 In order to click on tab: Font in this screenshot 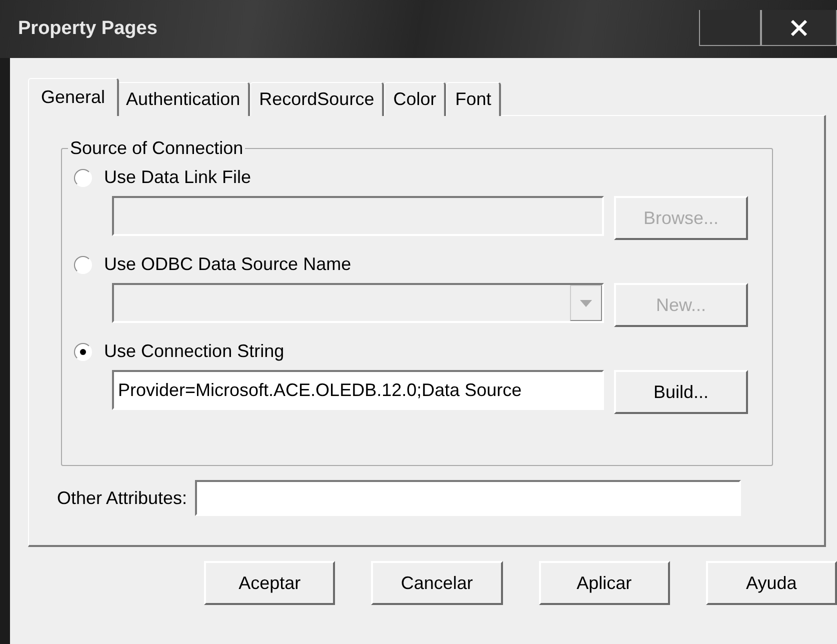, I will do `click(474, 99)`.